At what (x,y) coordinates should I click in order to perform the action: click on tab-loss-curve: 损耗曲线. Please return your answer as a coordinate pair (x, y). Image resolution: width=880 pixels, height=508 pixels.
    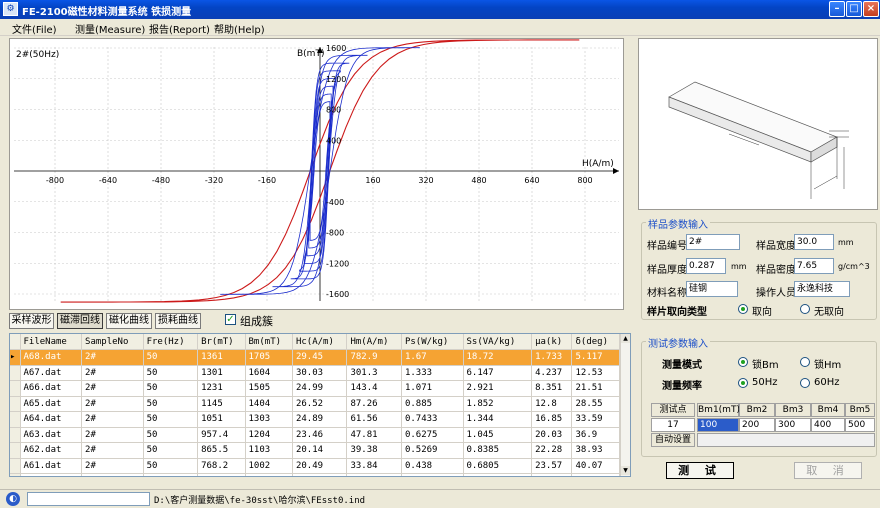
    Looking at the image, I should click on (178, 321).